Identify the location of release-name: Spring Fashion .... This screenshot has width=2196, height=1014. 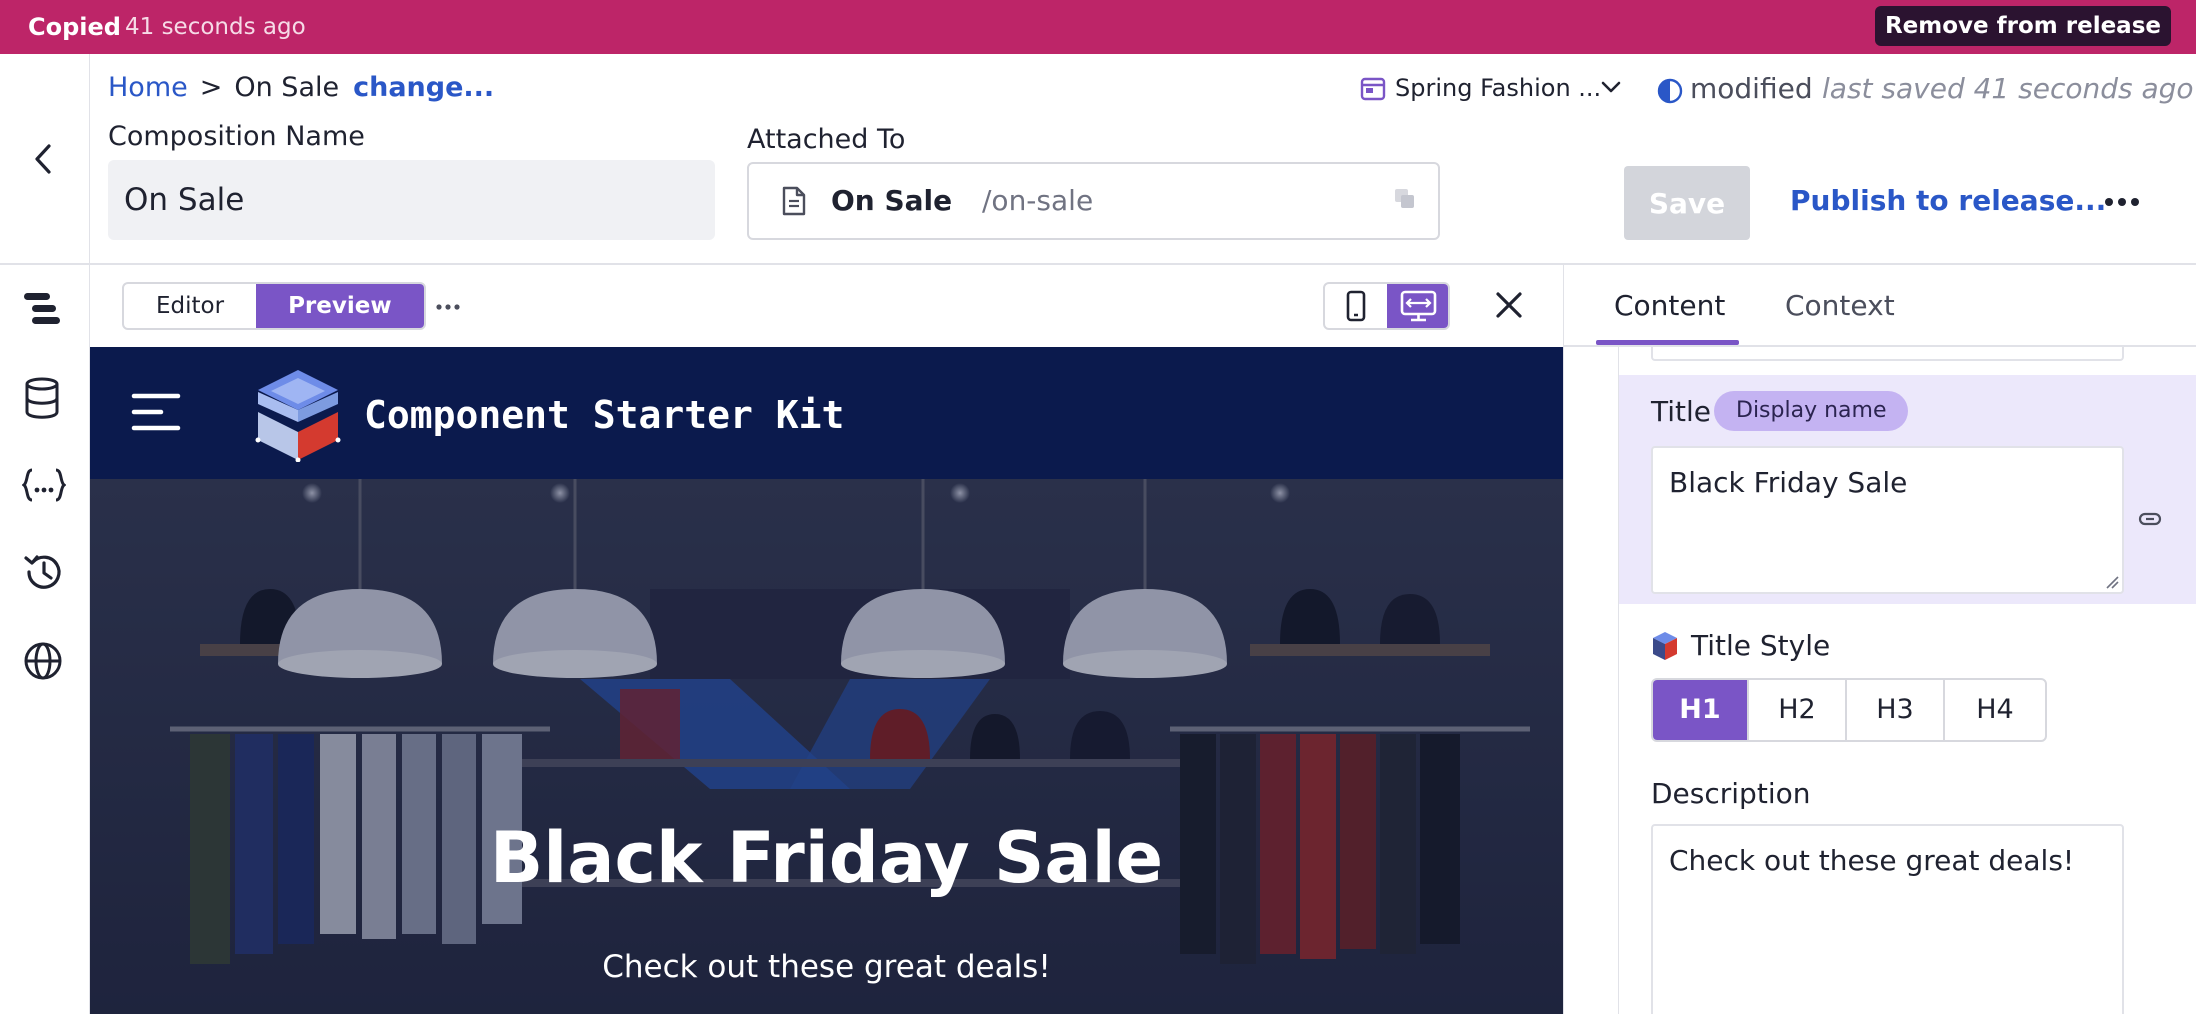
(1498, 88).